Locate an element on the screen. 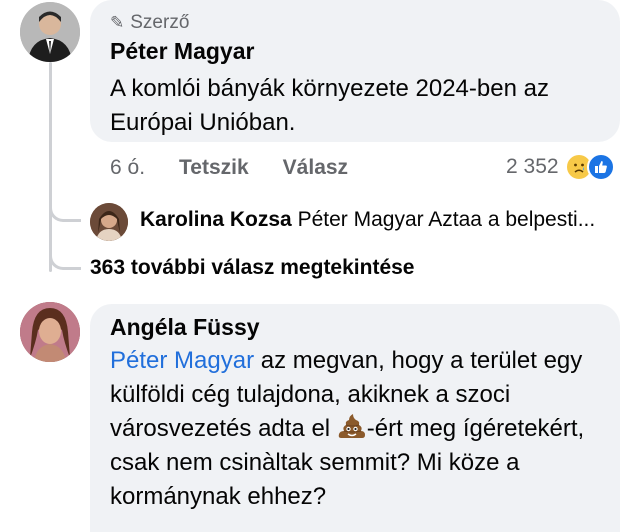  thread-connector-more is located at coordinates (65, 251).